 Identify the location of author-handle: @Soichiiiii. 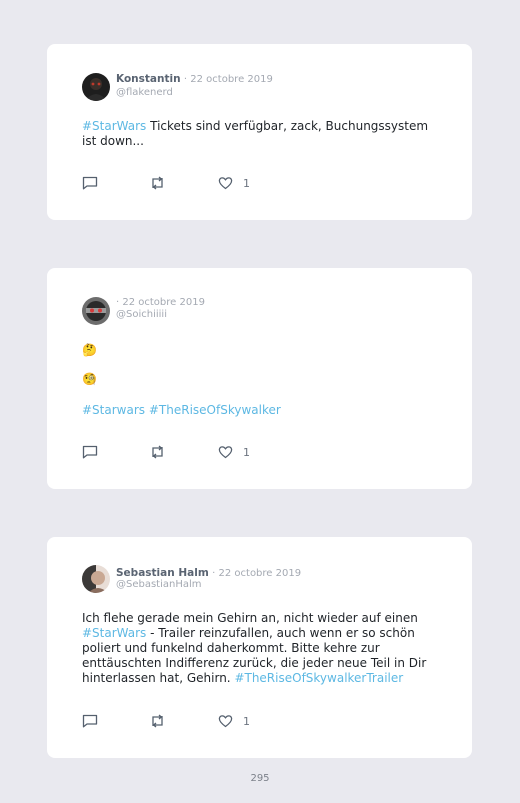
(141, 314).